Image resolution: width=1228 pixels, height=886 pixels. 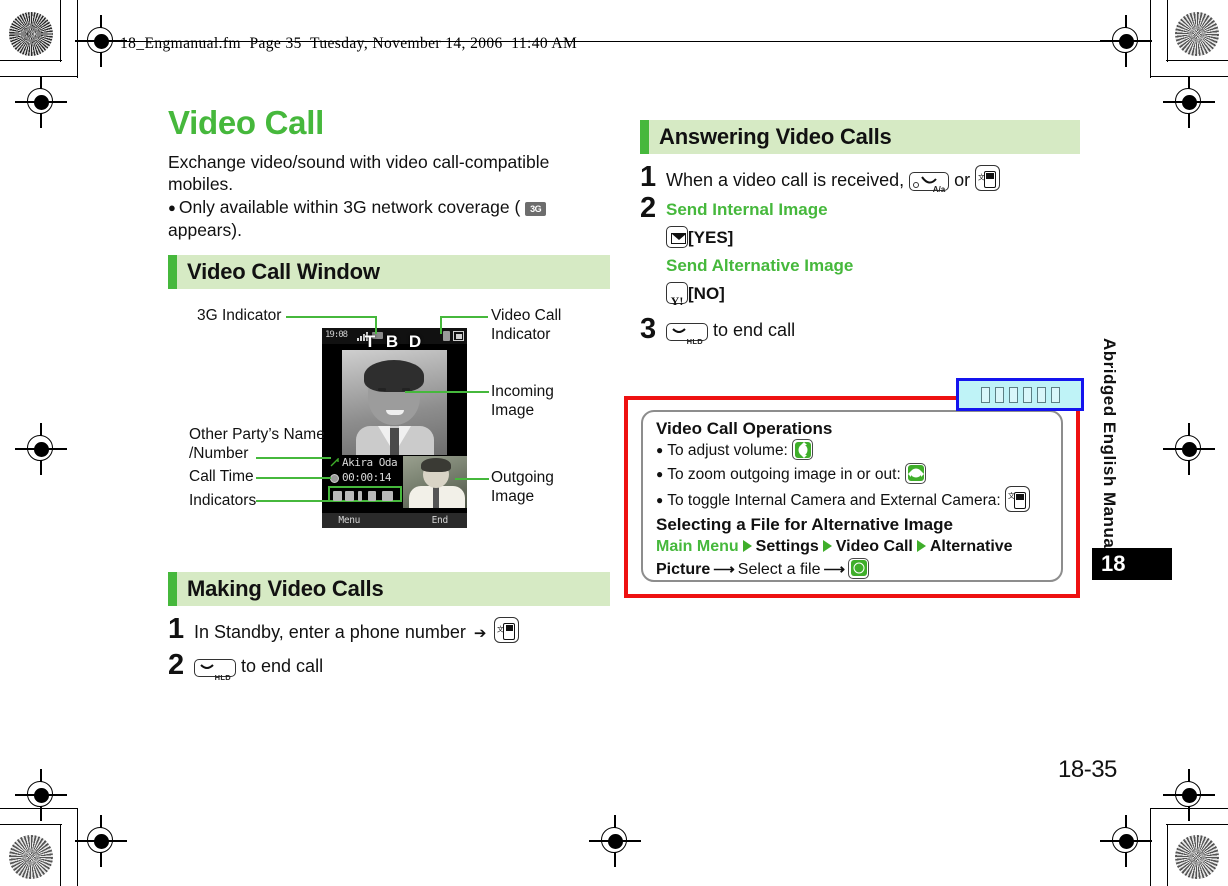 What do you see at coordinates (1087, 769) in the screenshot?
I see `page-number: 18-35` at bounding box center [1087, 769].